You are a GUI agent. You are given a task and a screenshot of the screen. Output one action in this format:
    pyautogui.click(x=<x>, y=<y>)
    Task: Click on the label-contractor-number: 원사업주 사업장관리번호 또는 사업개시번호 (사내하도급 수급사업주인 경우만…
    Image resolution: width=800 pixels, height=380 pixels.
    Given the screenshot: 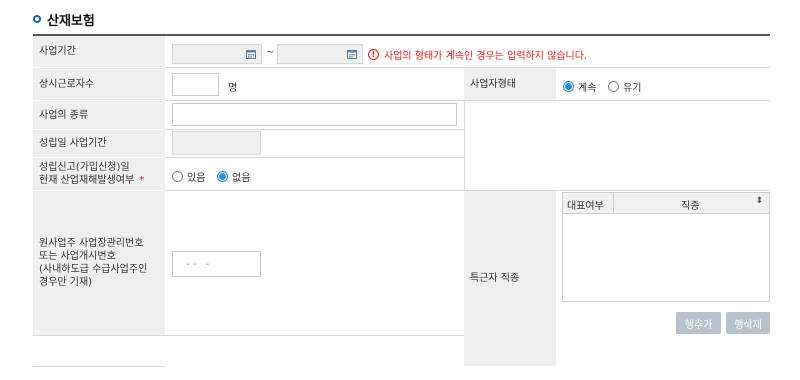 What is the action you would take?
    pyautogui.click(x=99, y=263)
    